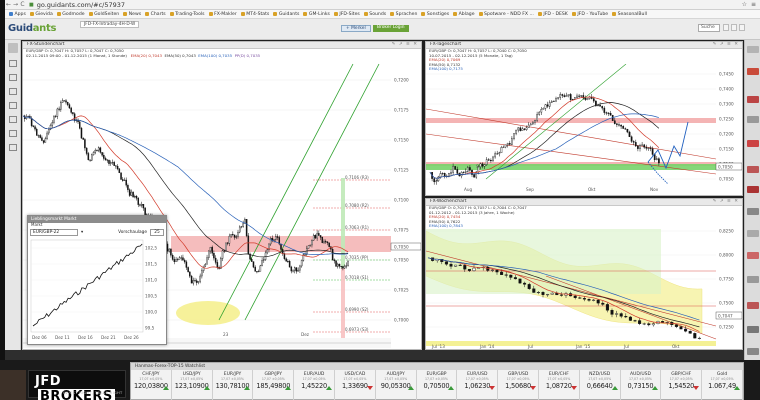 This screenshot has height=400, width=760. What do you see at coordinates (722, 385) in the screenshot?
I see `watchlist-item: Gold 17,07 ±0,05% 1.067,49` at bounding box center [722, 385].